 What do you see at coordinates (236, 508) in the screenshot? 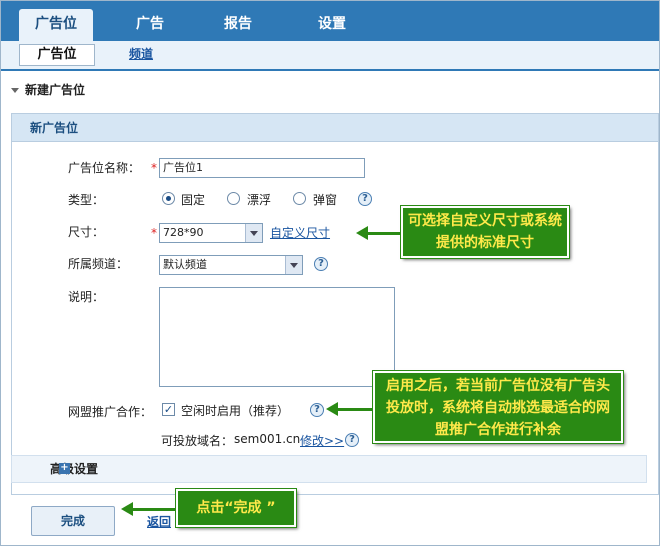
I see `done-callout: 点击“完成 ”` at bounding box center [236, 508].